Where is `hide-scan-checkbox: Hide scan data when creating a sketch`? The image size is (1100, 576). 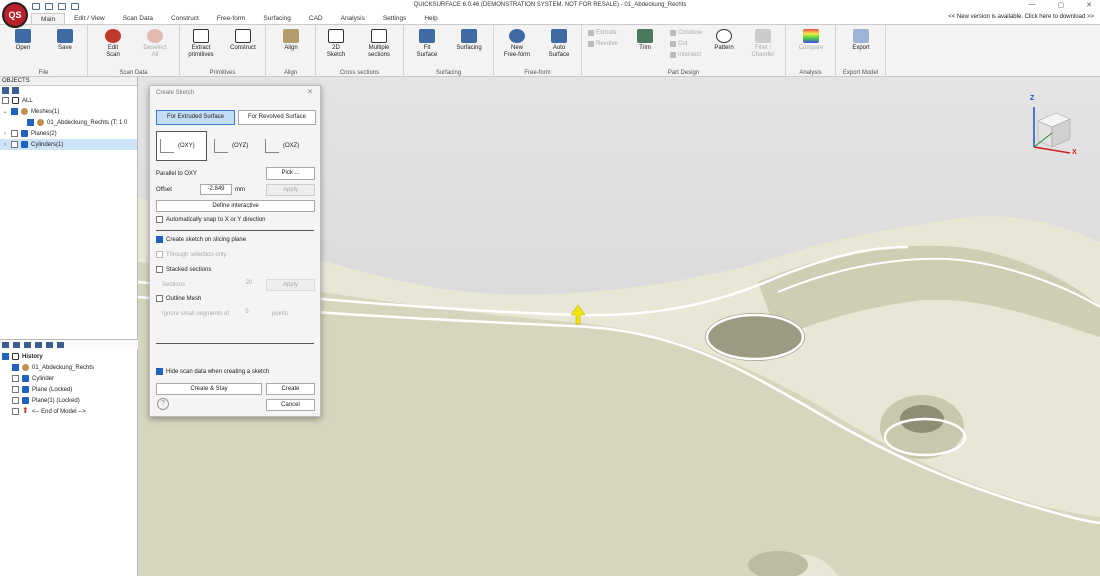 hide-scan-checkbox: Hide scan data when creating a sketch is located at coordinates (212, 371).